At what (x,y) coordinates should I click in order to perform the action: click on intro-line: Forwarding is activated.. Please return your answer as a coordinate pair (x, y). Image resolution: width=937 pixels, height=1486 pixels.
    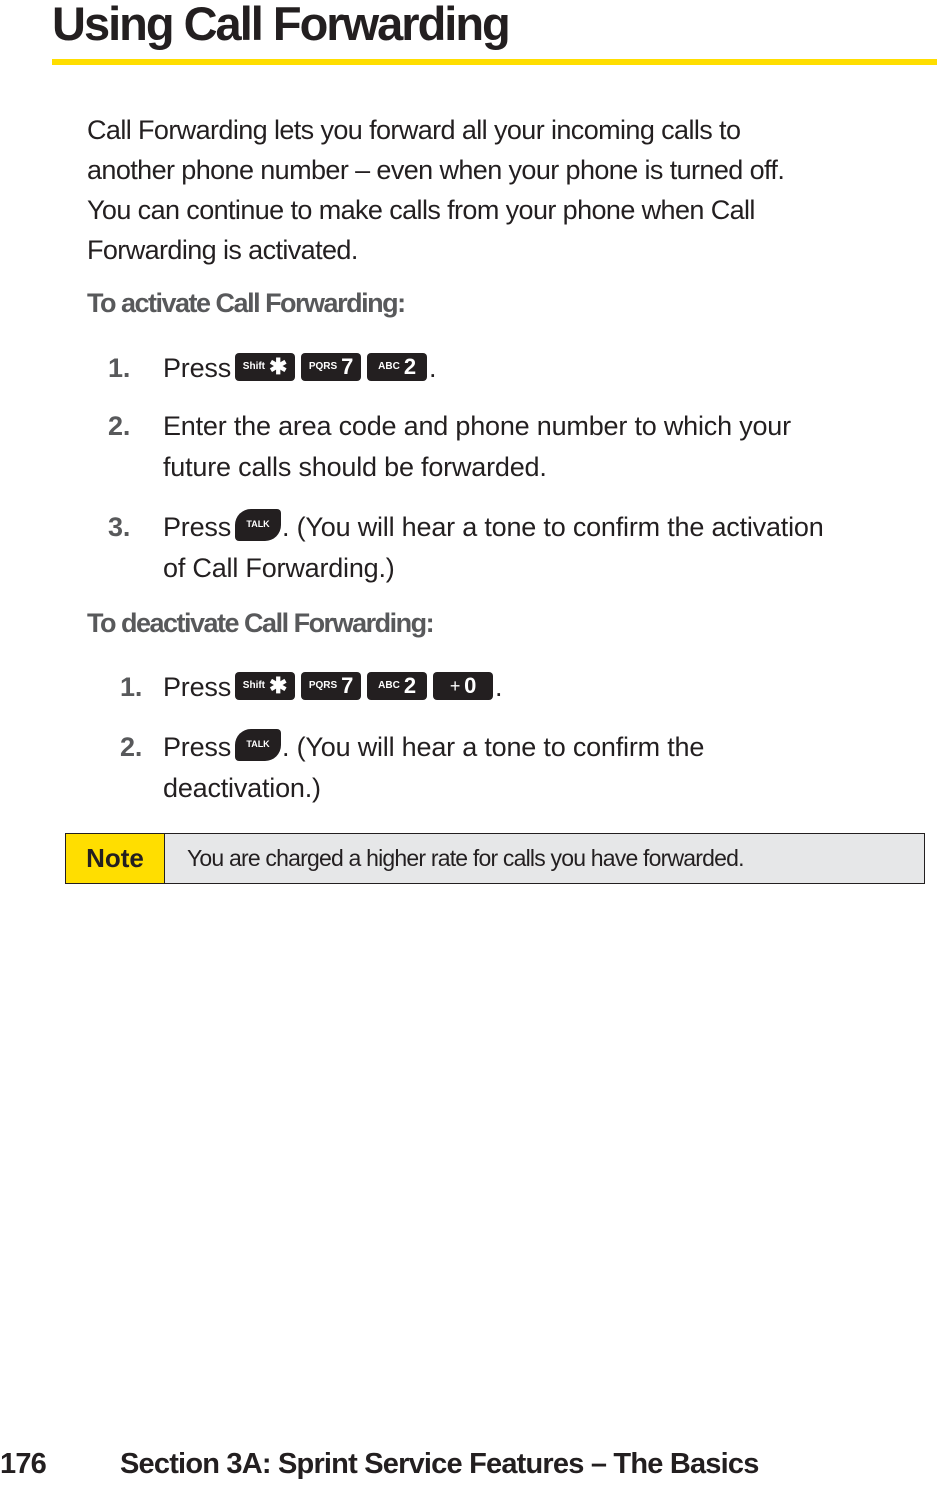
    Looking at the image, I should click on (222, 250).